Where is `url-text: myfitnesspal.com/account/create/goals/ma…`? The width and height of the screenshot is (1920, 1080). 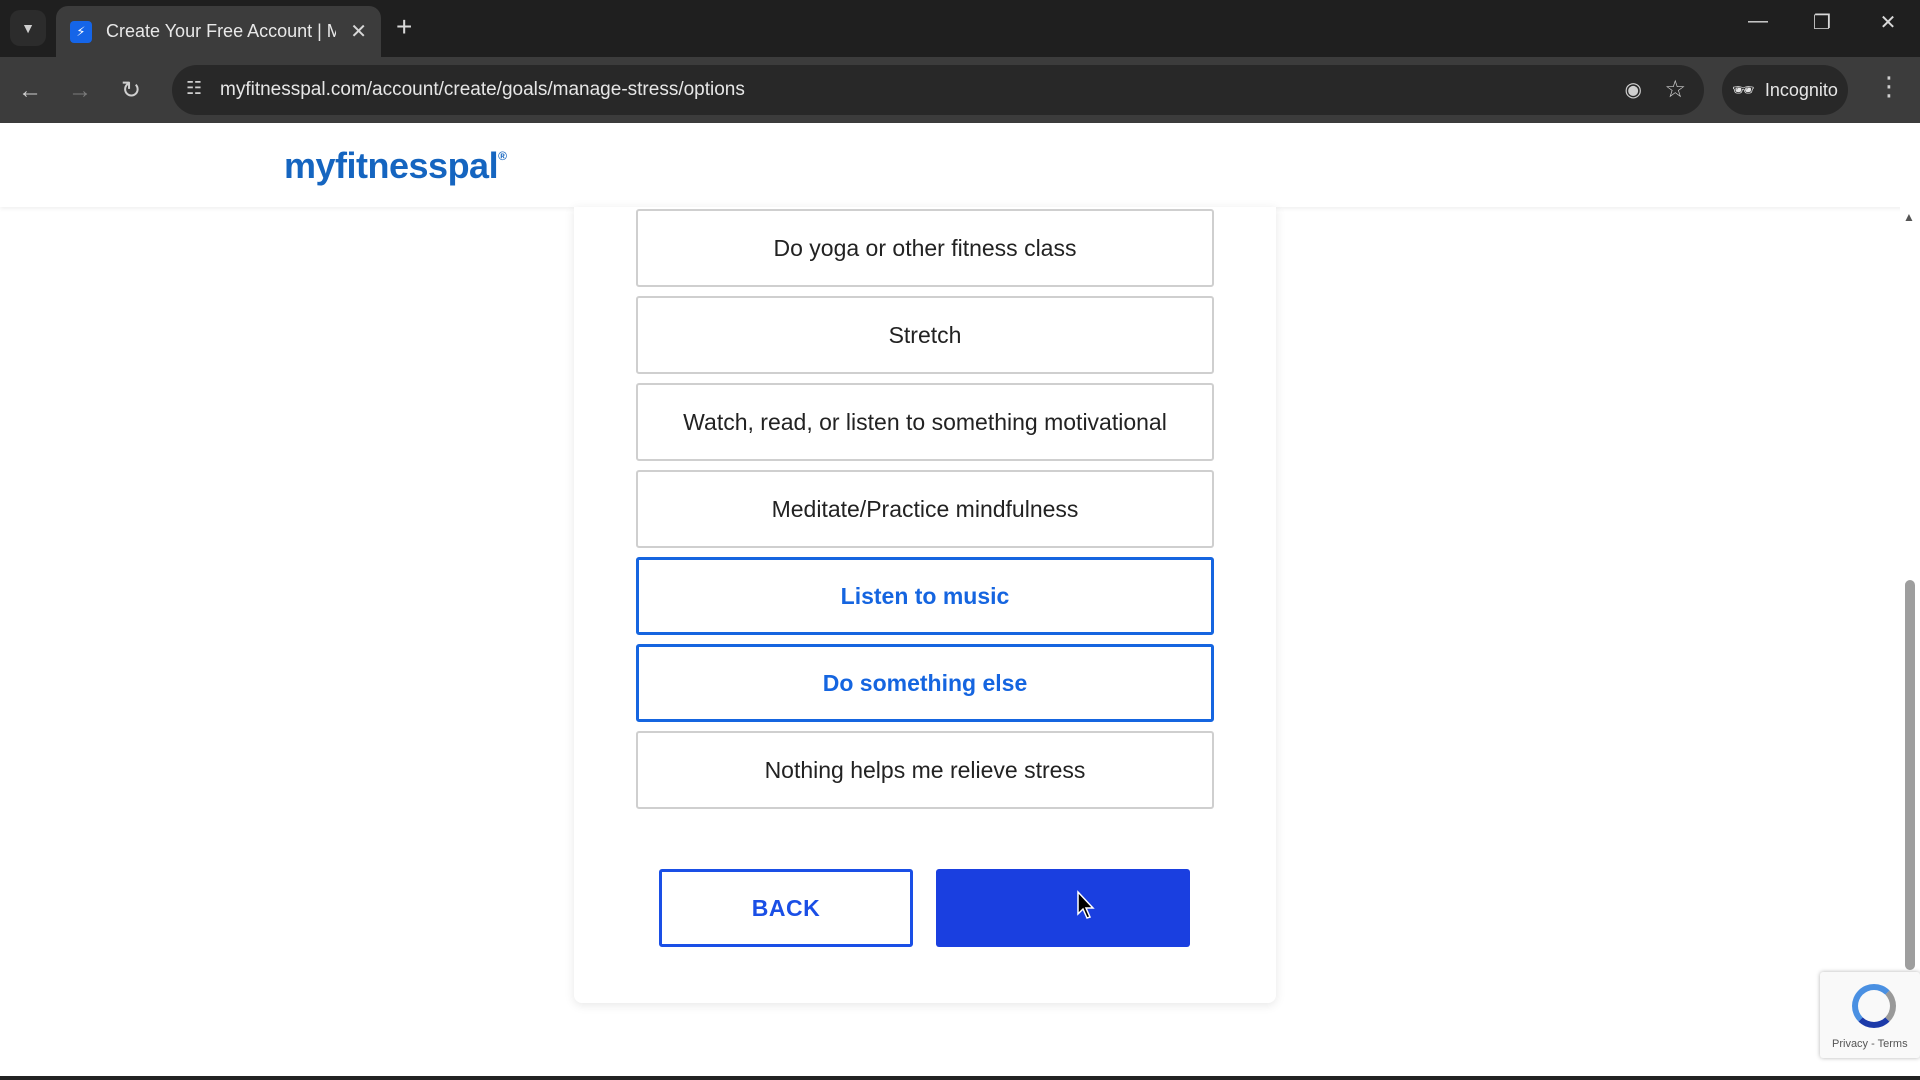
url-text: myfitnesspal.com/account/create/goals/ma… is located at coordinates (482, 90).